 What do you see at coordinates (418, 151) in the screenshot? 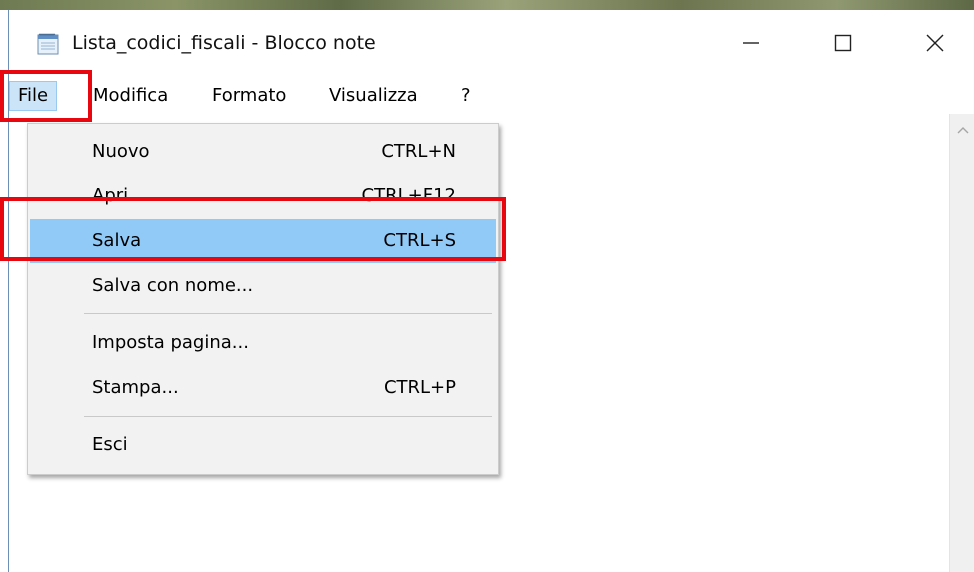
I see `menu-item-shortcut: CTRL+N` at bounding box center [418, 151].